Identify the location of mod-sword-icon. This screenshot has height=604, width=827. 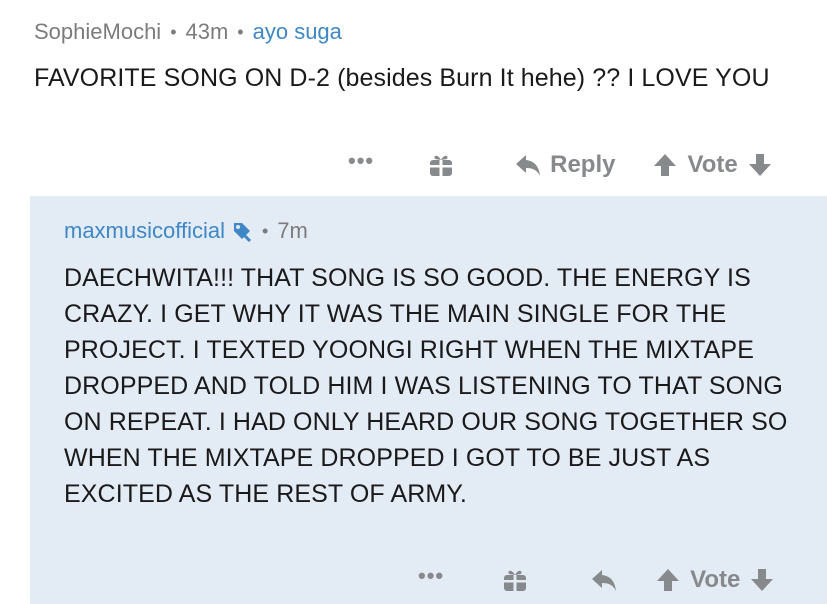
(242, 232).